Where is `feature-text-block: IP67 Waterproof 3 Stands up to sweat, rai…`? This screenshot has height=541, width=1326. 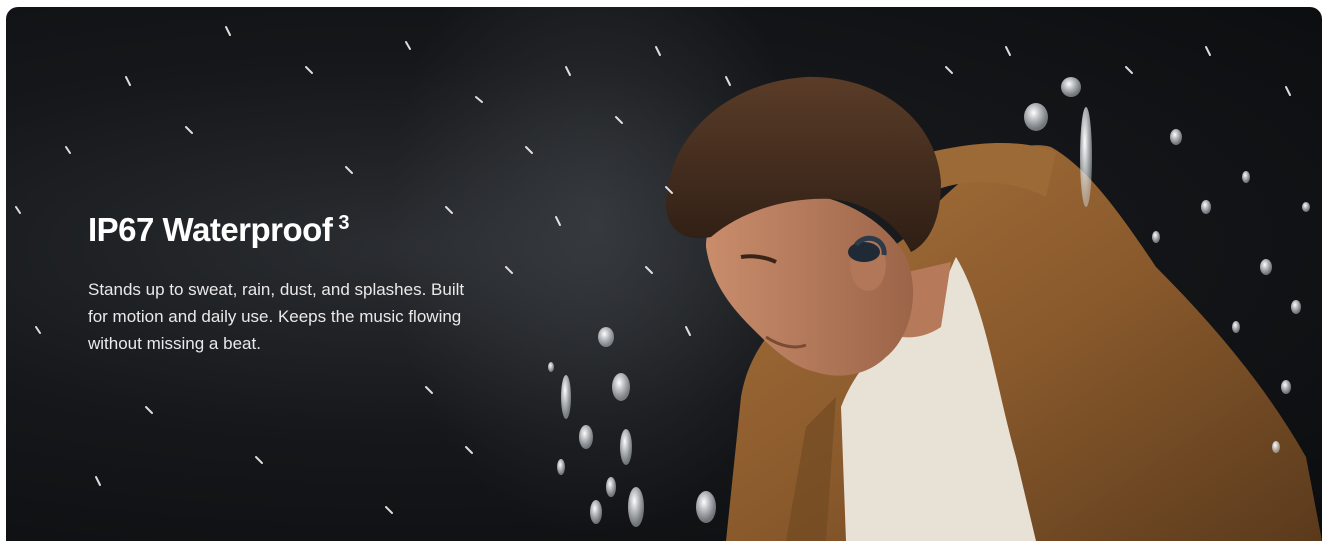 feature-text-block: IP67 Waterproof 3 Stands up to sweat, rai… is located at coordinates (298, 280).